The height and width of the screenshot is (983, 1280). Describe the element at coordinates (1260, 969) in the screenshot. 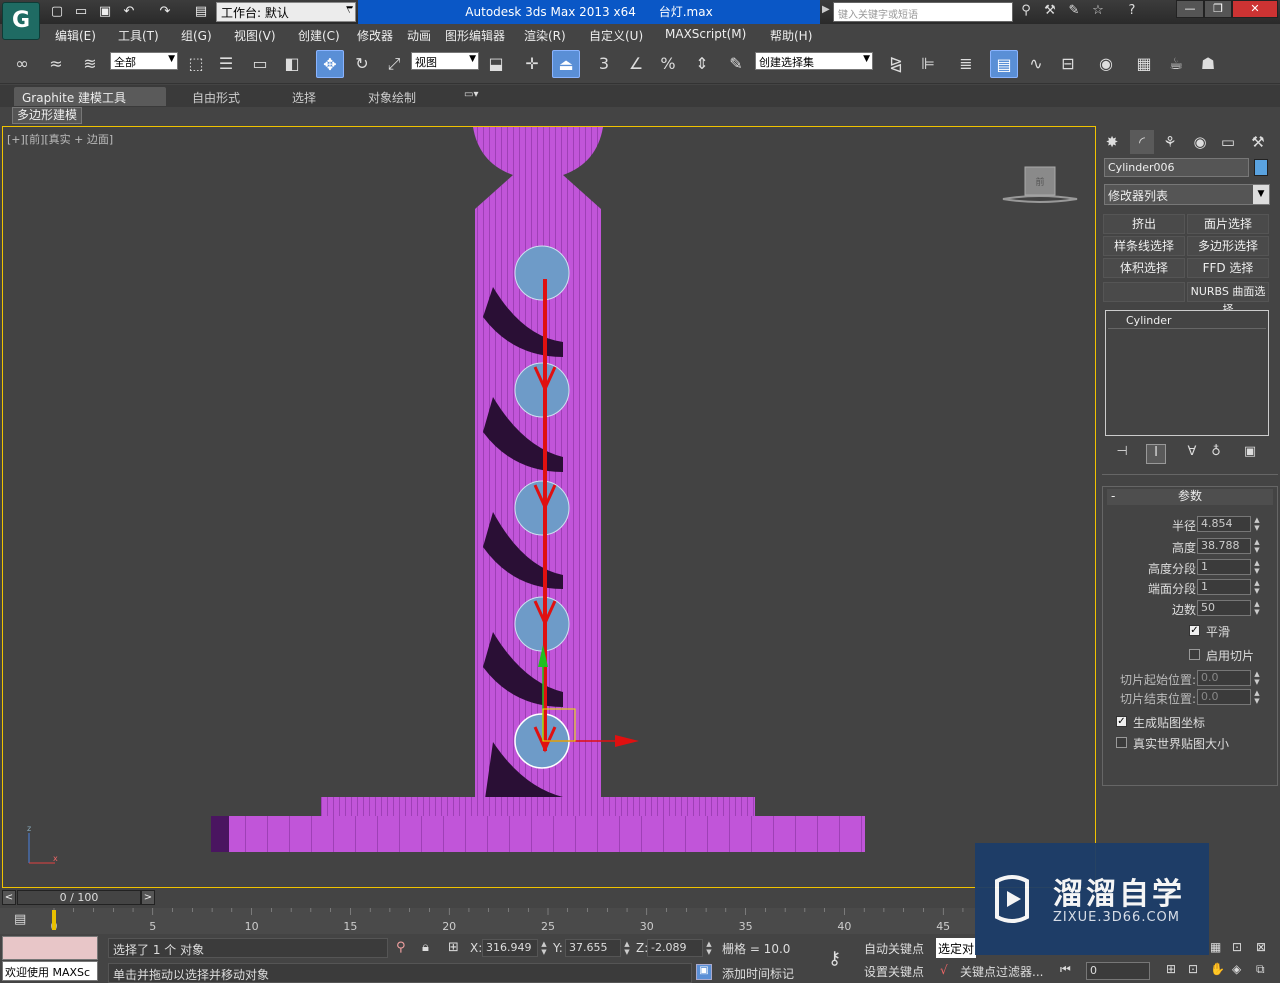

I see `maximize-viewport-icon: ⧉` at that location.